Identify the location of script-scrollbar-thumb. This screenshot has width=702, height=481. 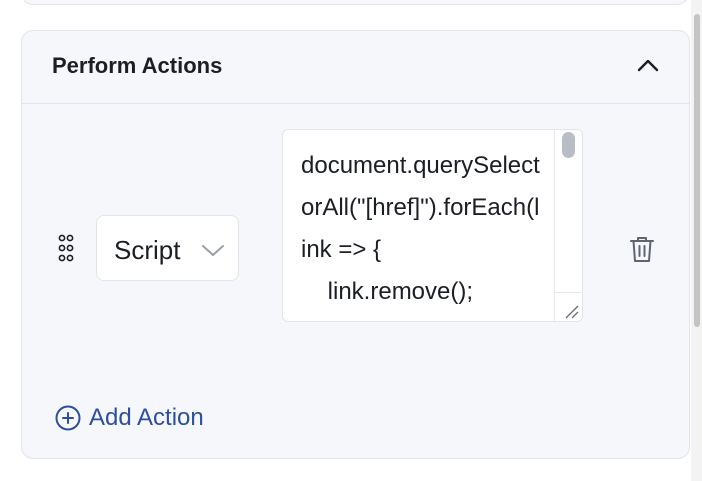
(568, 145).